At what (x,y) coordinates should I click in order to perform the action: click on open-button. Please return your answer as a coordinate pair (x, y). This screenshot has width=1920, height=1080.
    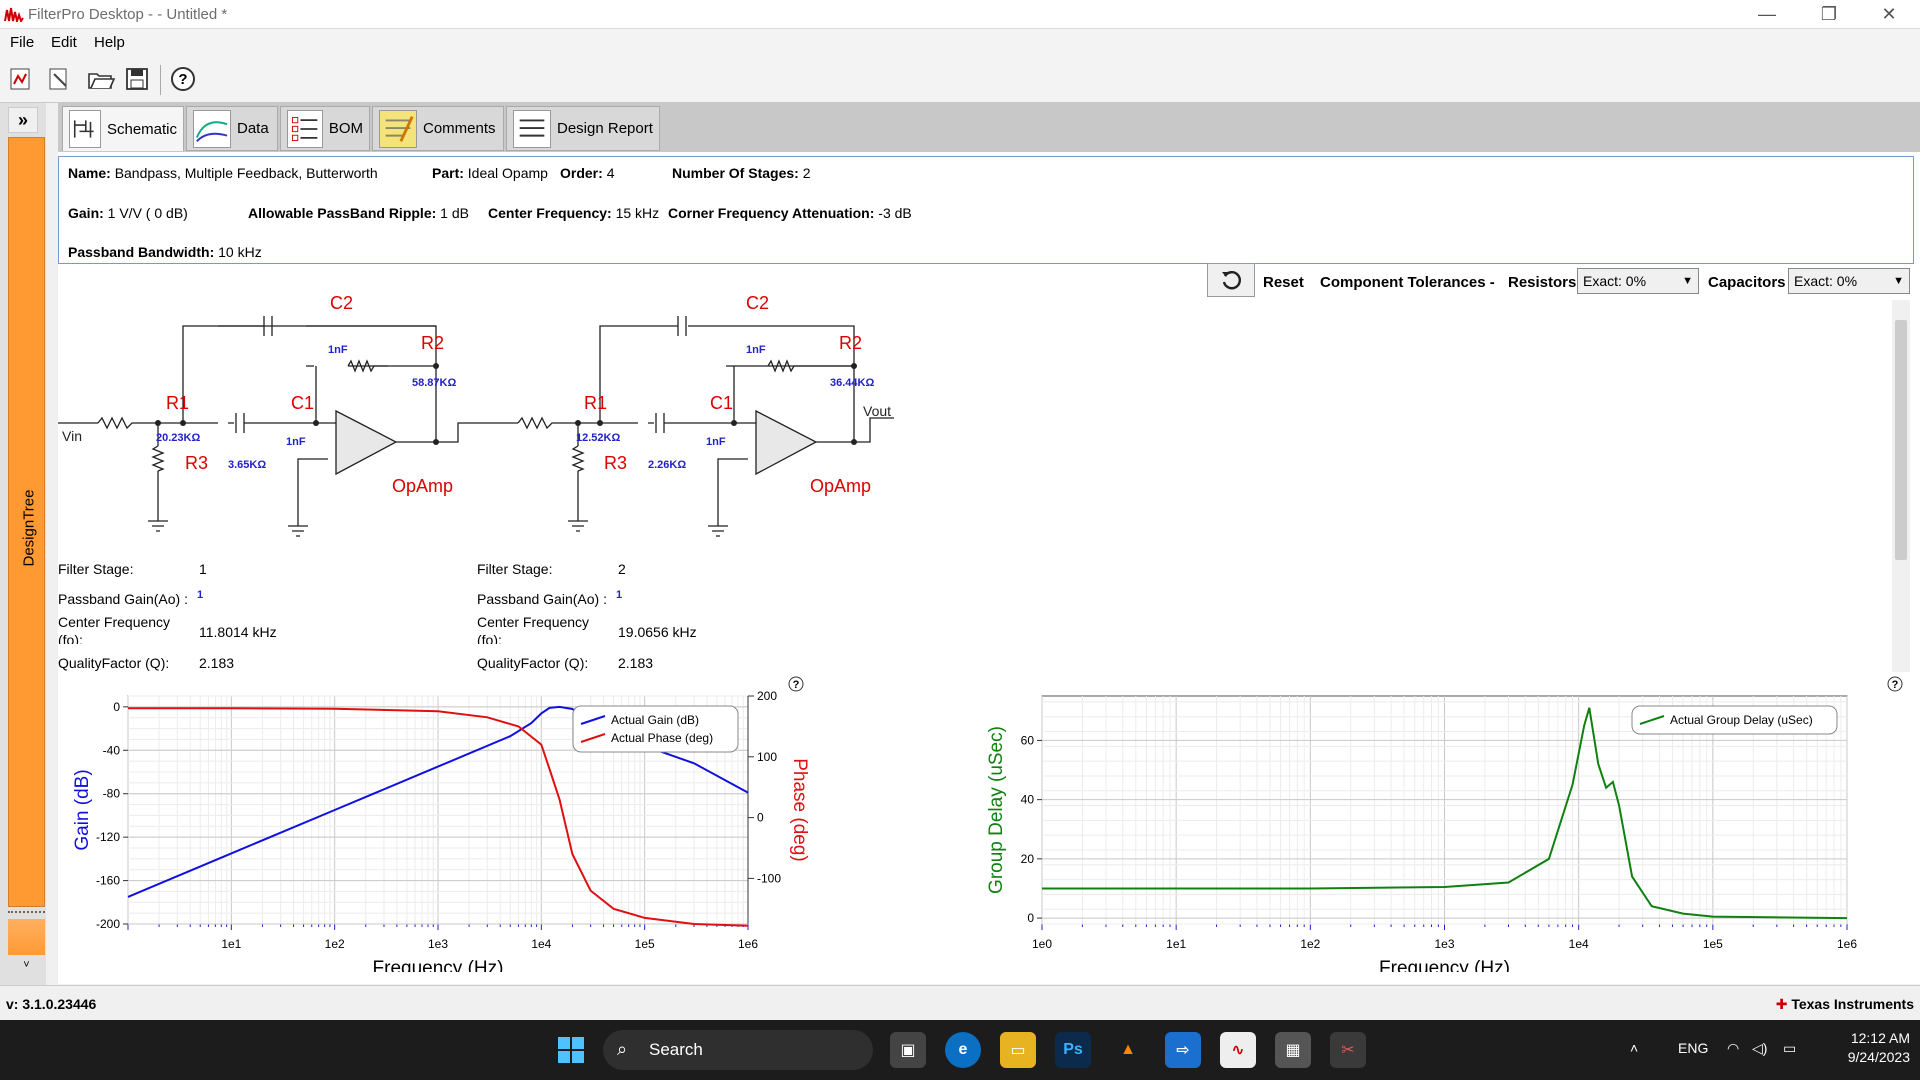
    Looking at the image, I should click on (101, 79).